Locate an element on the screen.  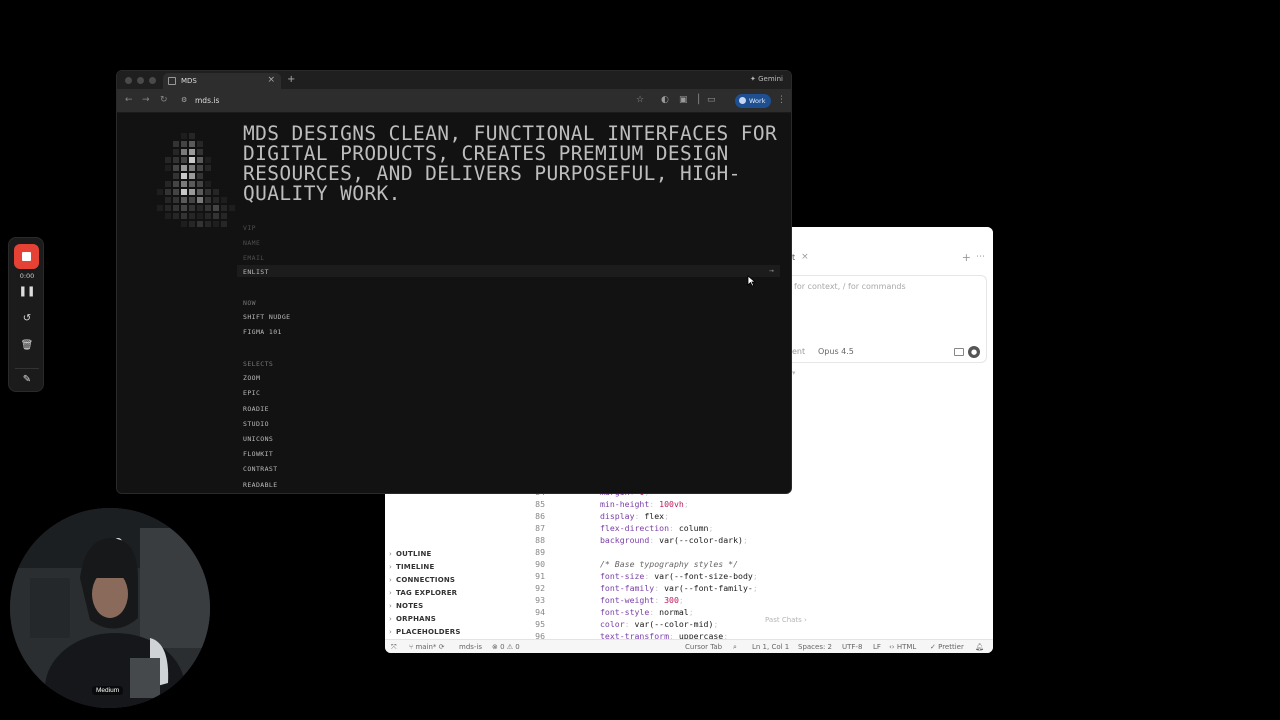
draw-pen-icon: ✎ is located at coordinates (27, 379).